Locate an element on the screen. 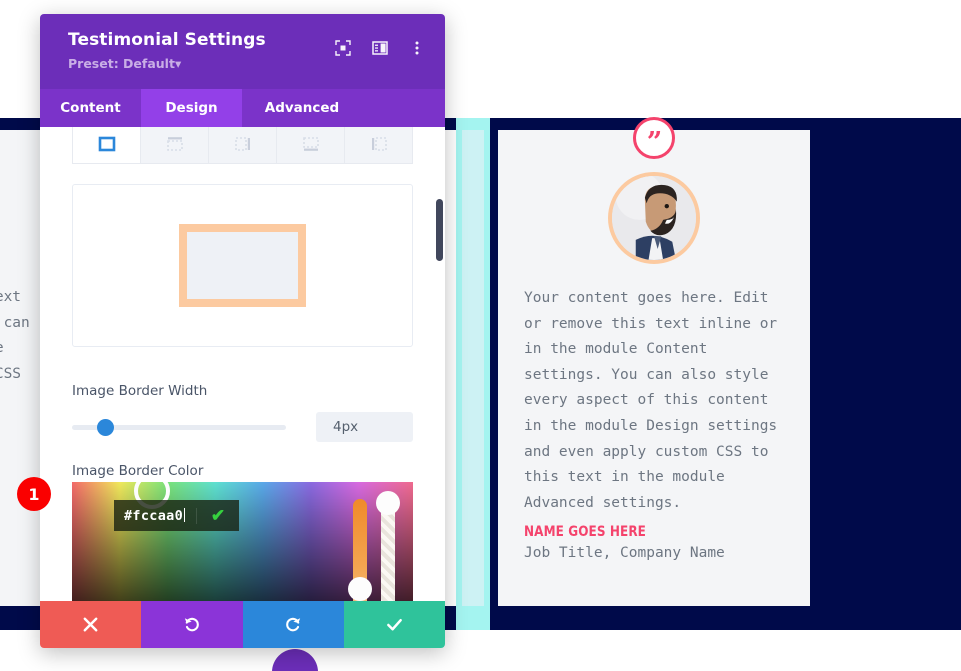 Image resolution: width=961 pixels, height=671 pixels. cancel-button is located at coordinates (91, 624).